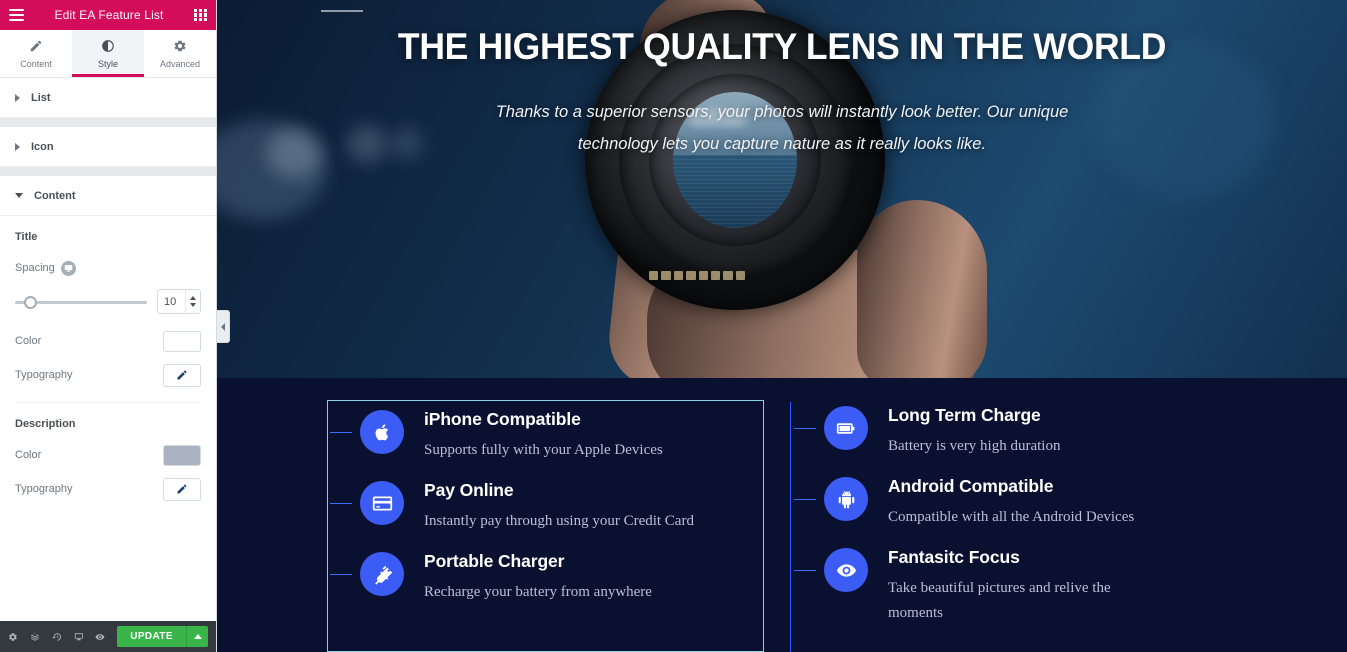 This screenshot has width=1347, height=652. Describe the element at coordinates (44, 375) in the screenshot. I see `title-typography-label: Typography` at that location.